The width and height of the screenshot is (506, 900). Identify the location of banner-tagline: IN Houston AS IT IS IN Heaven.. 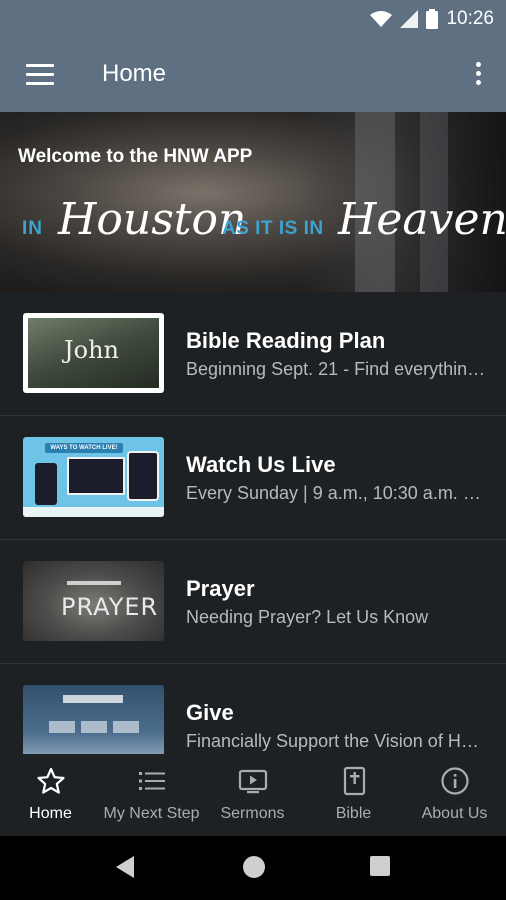
(263, 225).